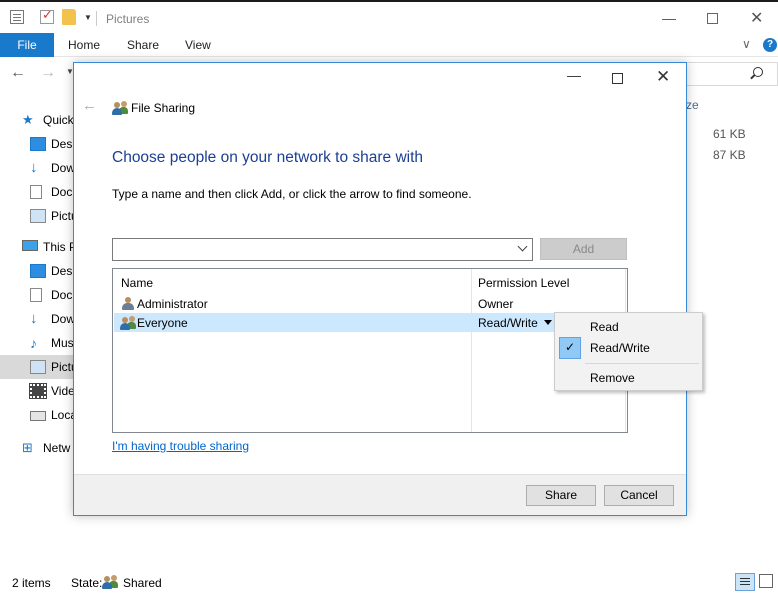 This screenshot has height=593, width=778. What do you see at coordinates (143, 45) in the screenshot?
I see `tab-share: Share` at bounding box center [143, 45].